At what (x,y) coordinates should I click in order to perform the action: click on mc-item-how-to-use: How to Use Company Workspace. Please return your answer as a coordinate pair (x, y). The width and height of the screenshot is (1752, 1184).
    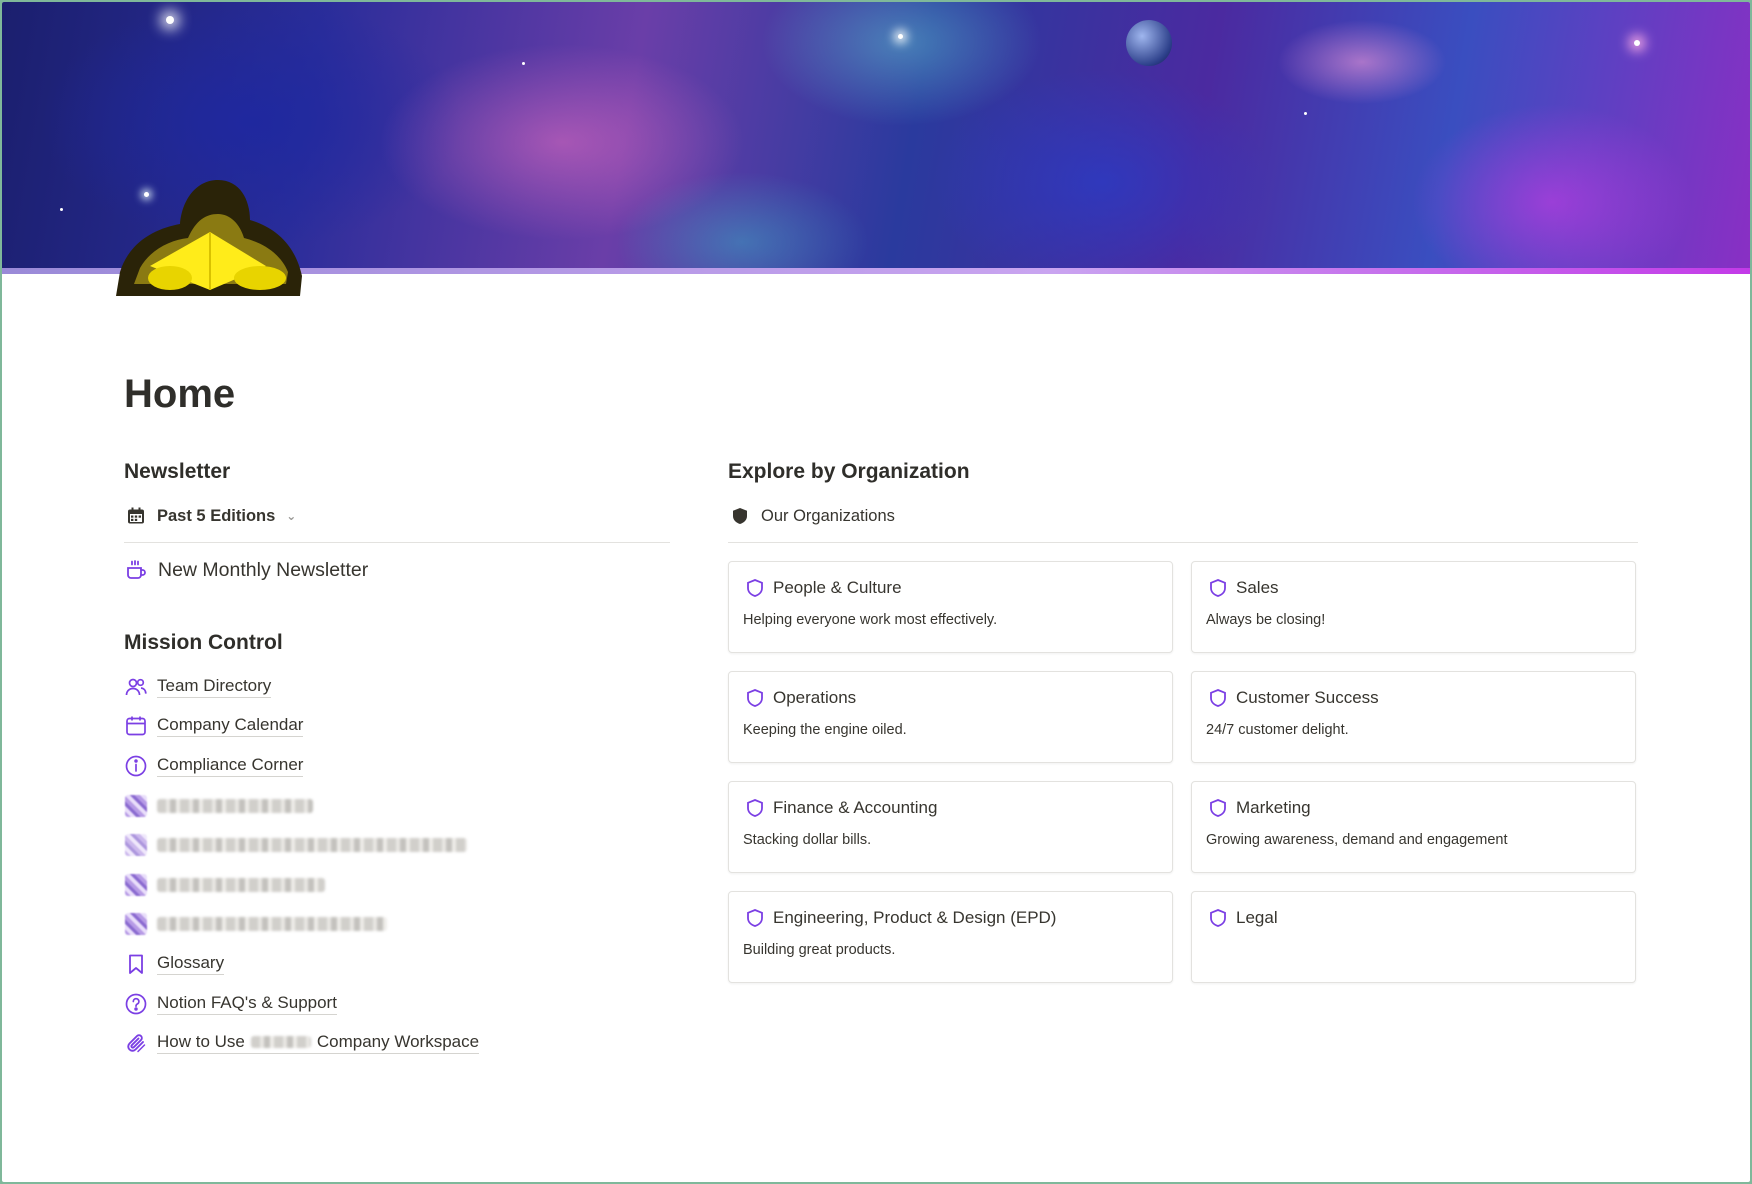
    Looking at the image, I should click on (397, 1043).